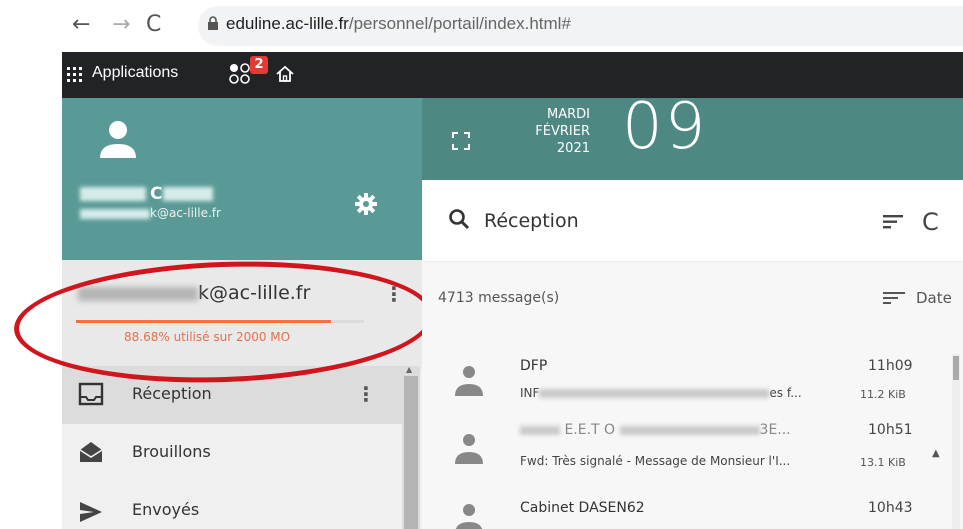 Image resolution: width=963 pixels, height=529 pixels. What do you see at coordinates (895, 298) in the screenshot?
I see `sort-icon` at bounding box center [895, 298].